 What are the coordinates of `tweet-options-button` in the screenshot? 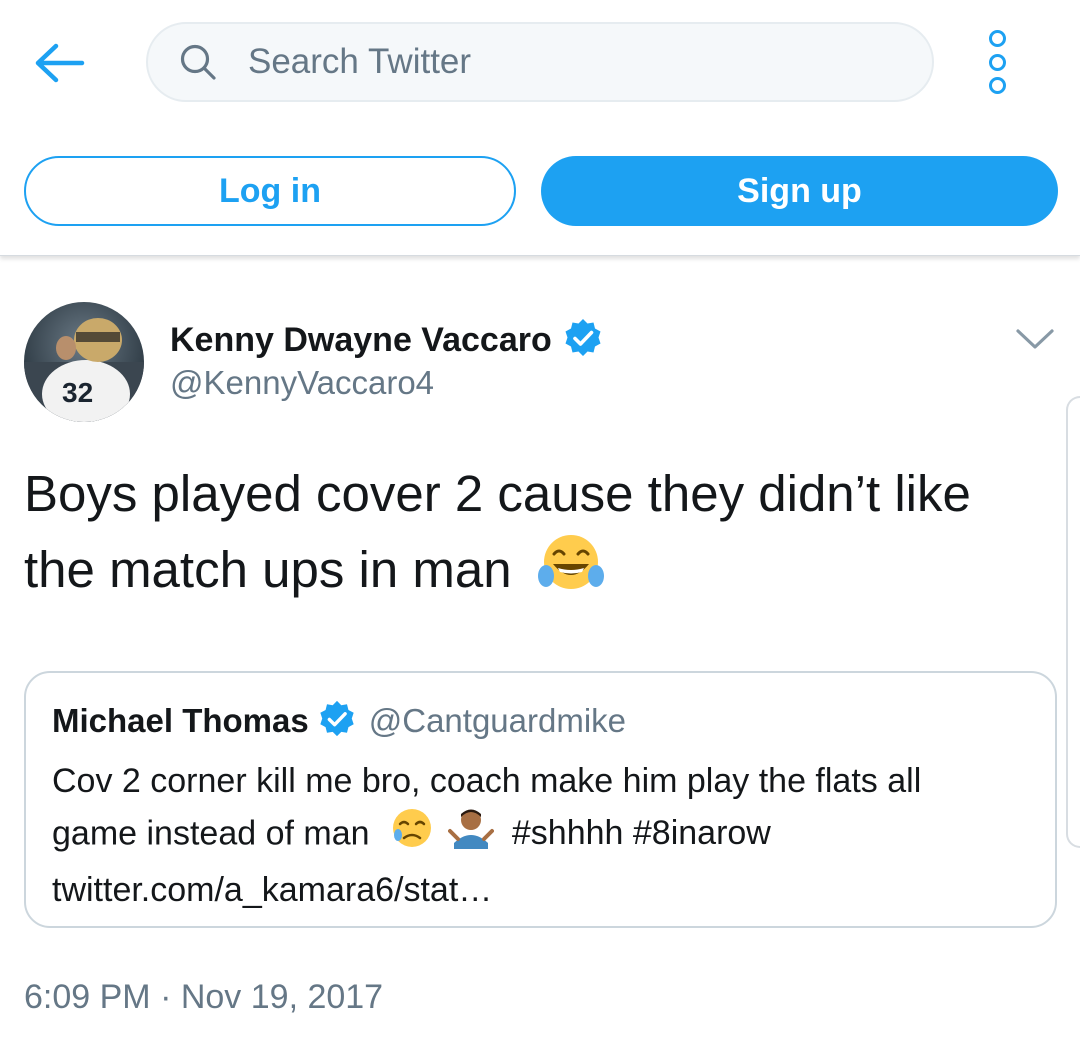 It's located at (1035, 339).